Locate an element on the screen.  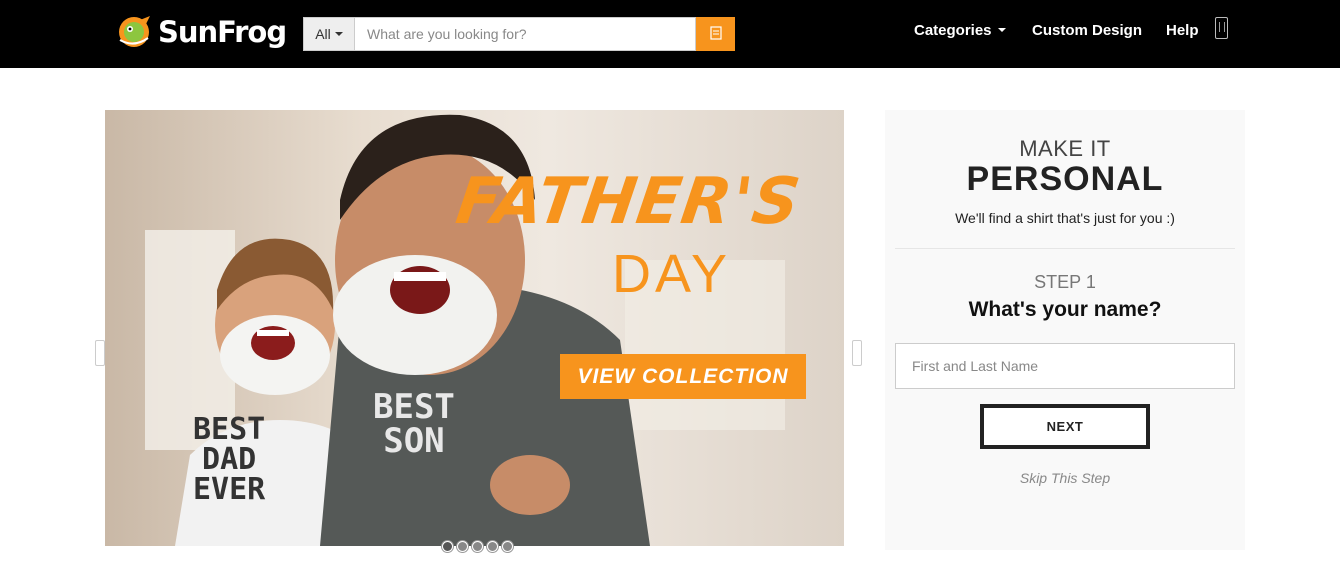
search-icon is located at coordinates (715, 34).